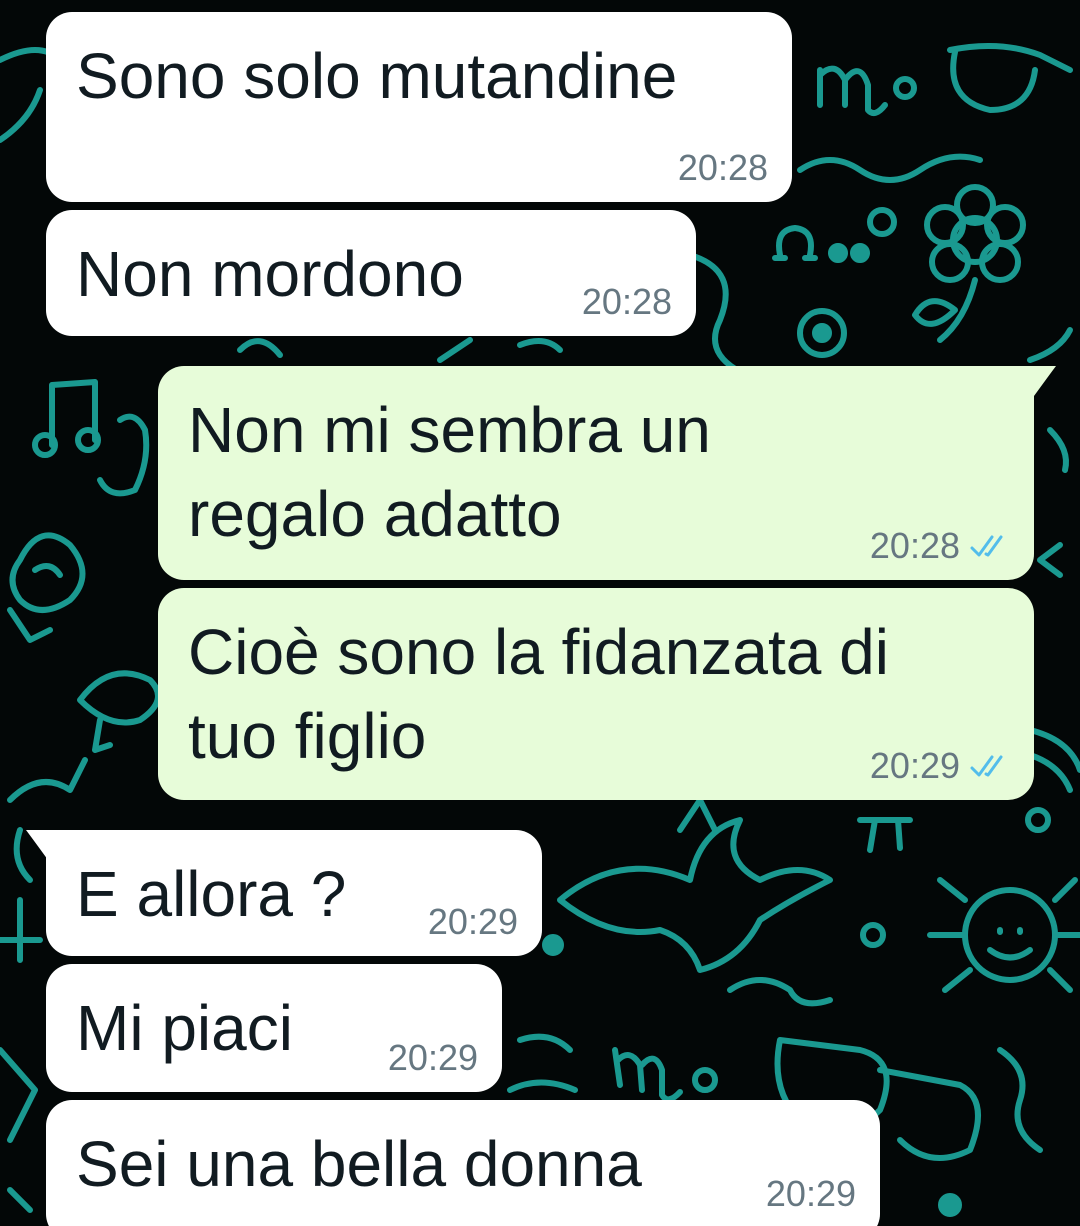 This screenshot has height=1226, width=1080. I want to click on message-text: Sei una bella donna, so click(359, 1164).